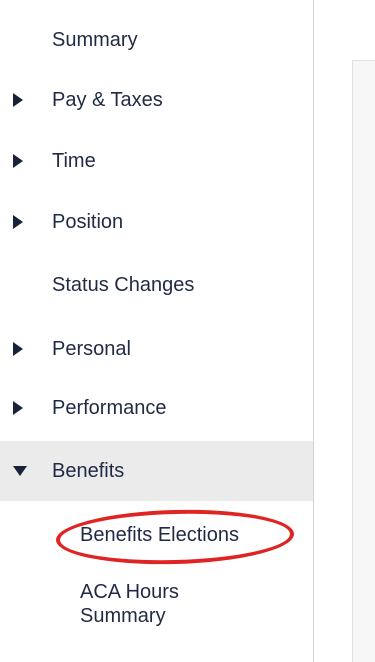 This screenshot has height=662, width=375. I want to click on sidebar-item-label: Pay & Taxes, so click(107, 99).